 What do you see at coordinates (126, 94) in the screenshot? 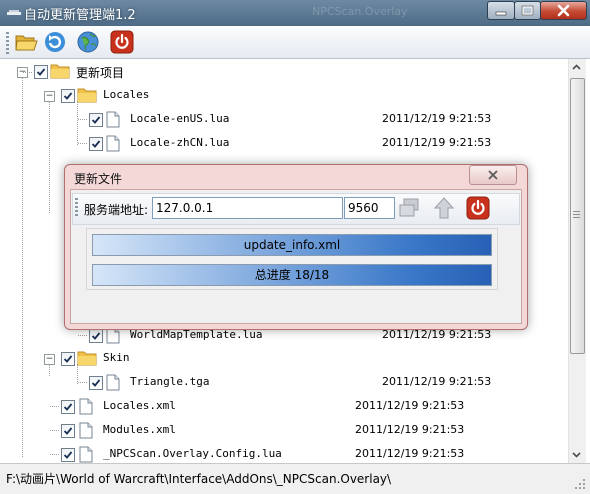
I see `tree-label: Locales` at bounding box center [126, 94].